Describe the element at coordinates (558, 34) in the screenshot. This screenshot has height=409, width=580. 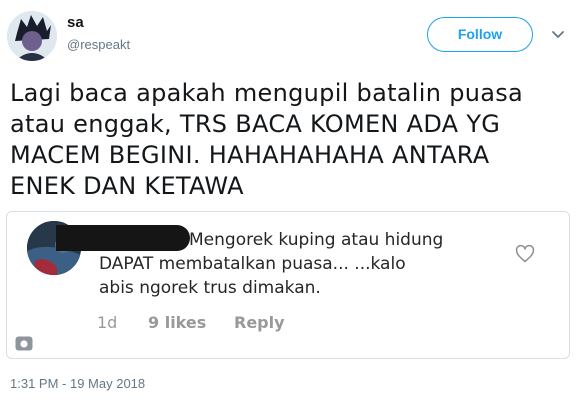
I see `chevron-down-icon` at that location.